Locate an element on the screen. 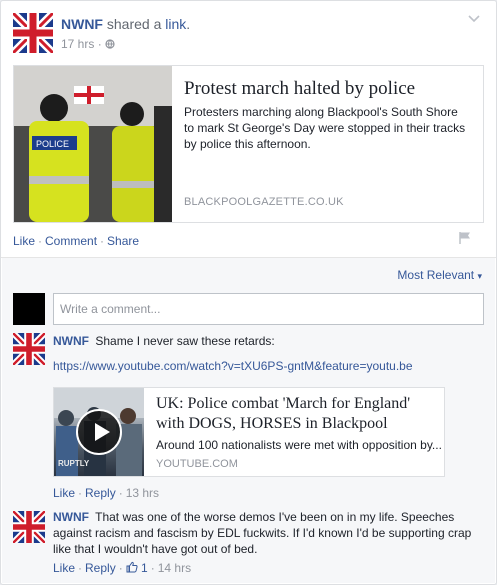 The width and height of the screenshot is (497, 585). page-avatar is located at coordinates (33, 33).